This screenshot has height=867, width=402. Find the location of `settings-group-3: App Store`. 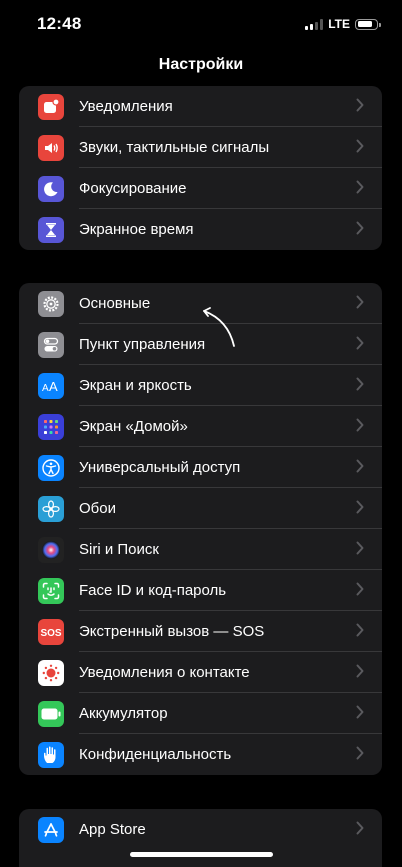

settings-group-3: App Store is located at coordinates (200, 838).